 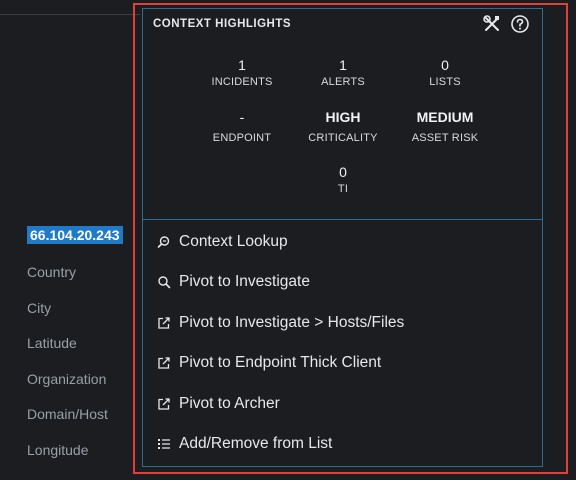 I want to click on stat-ti: 0 TI, so click(x=343, y=180).